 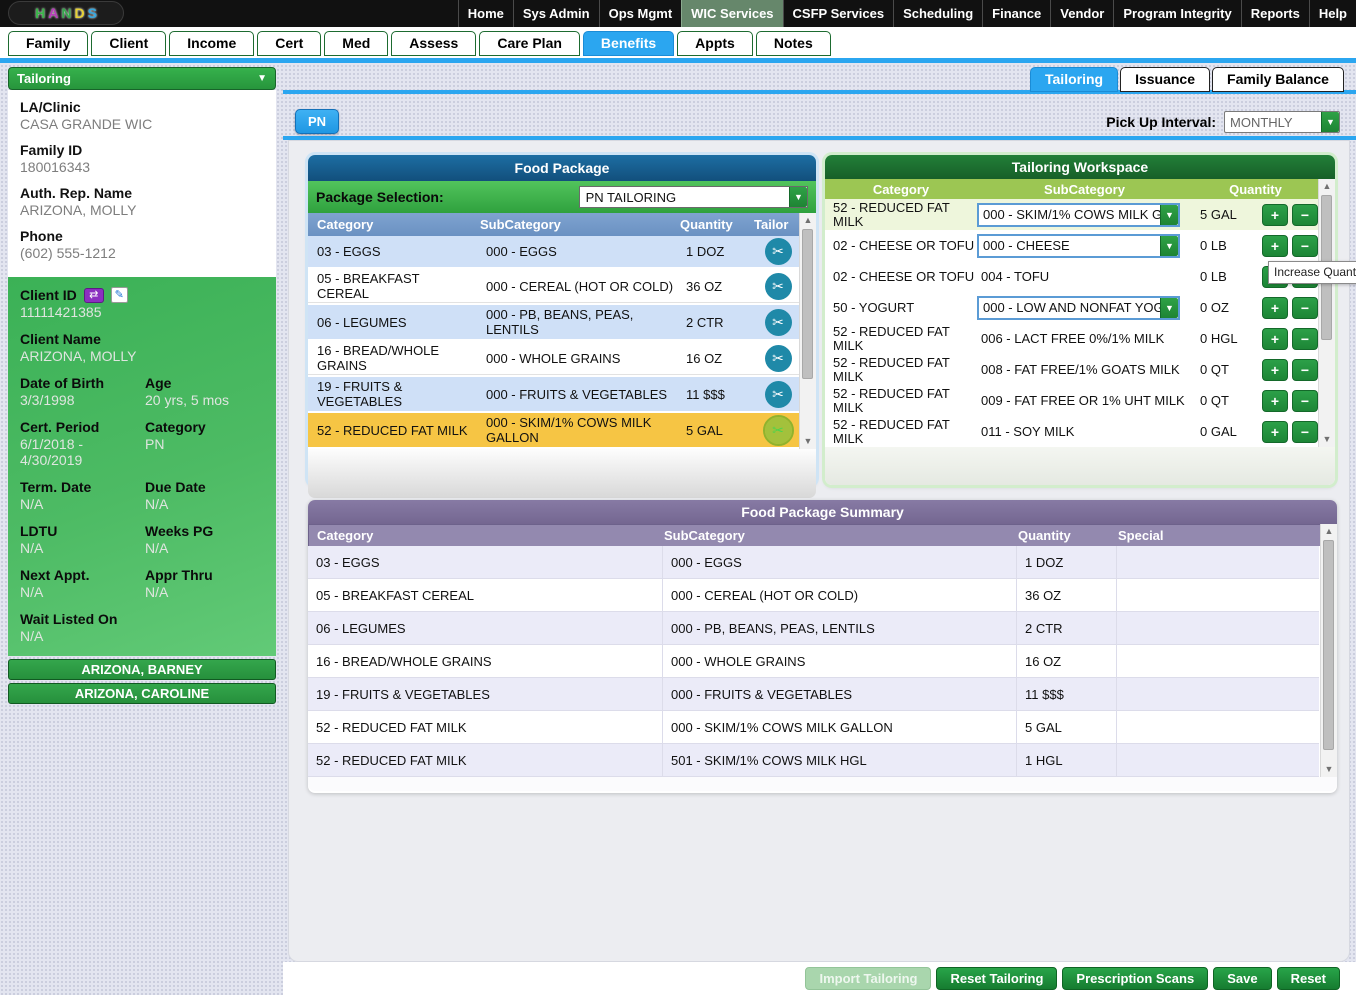 I want to click on subcategory-select: 000 - CHEESE ▼, so click(x=1078, y=245).